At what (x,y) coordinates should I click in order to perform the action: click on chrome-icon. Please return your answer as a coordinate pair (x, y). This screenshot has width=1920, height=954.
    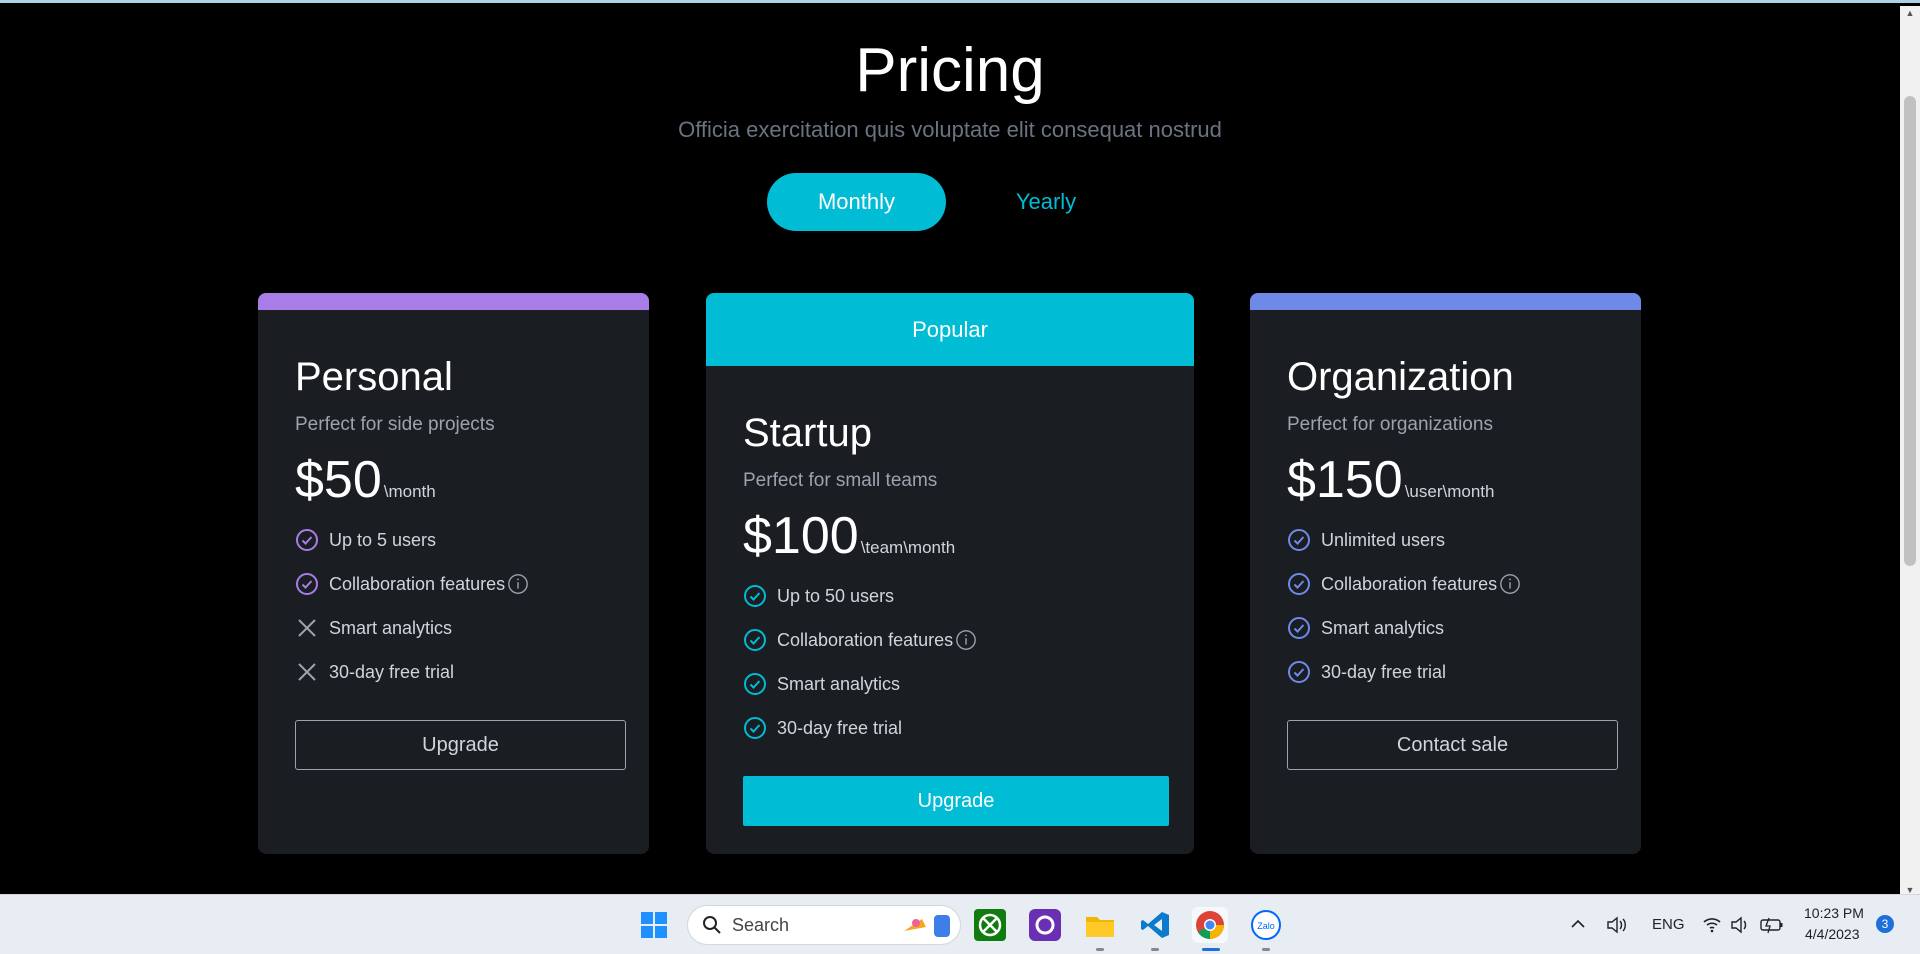
    Looking at the image, I should click on (1210, 925).